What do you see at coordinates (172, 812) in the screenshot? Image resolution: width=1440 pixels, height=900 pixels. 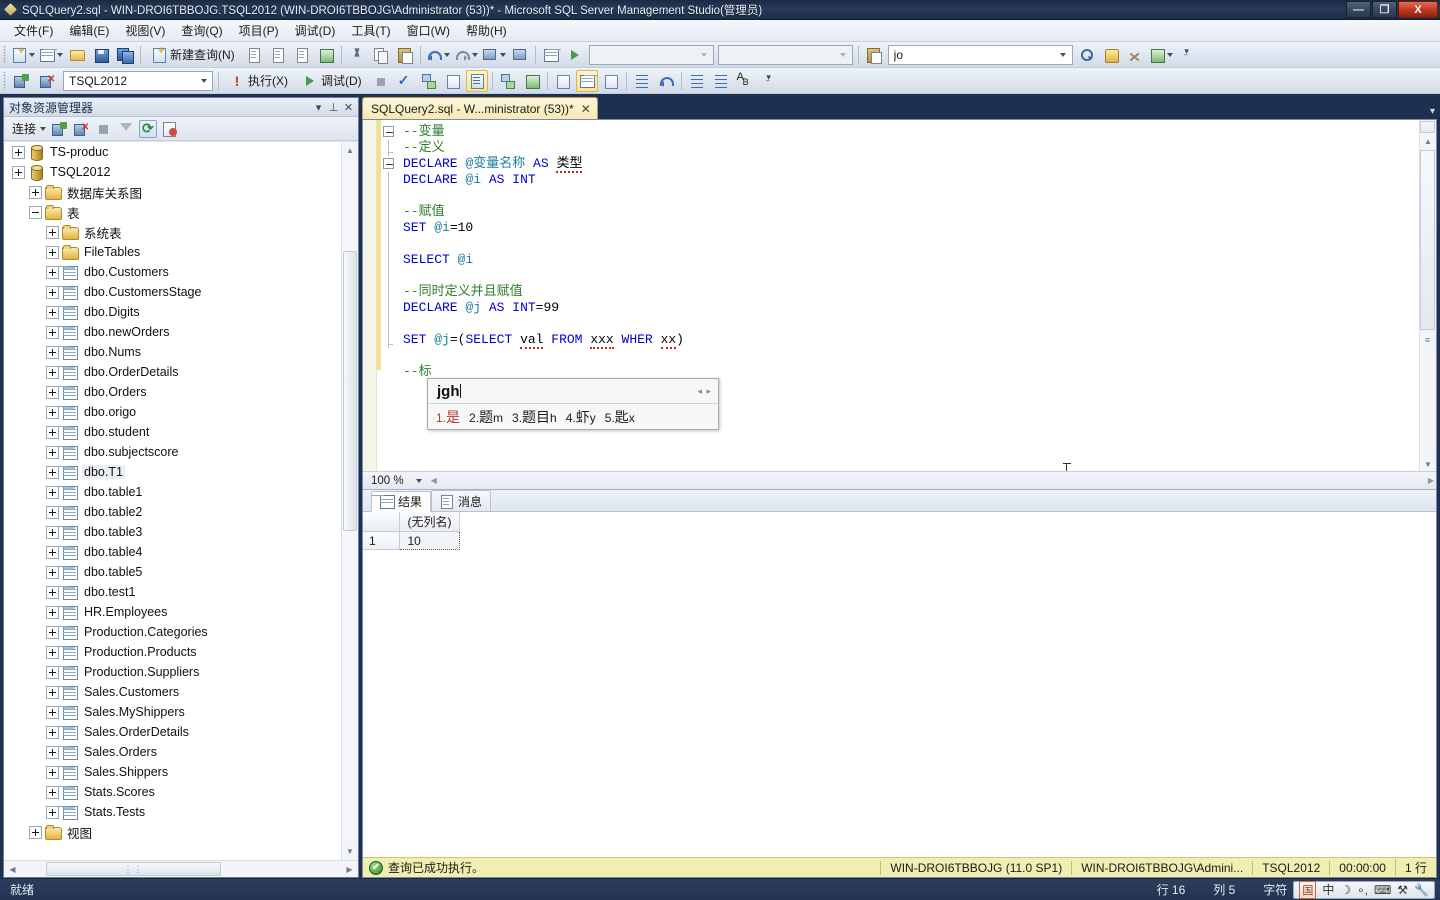 I see `tree-item: Stats.Tests` at bounding box center [172, 812].